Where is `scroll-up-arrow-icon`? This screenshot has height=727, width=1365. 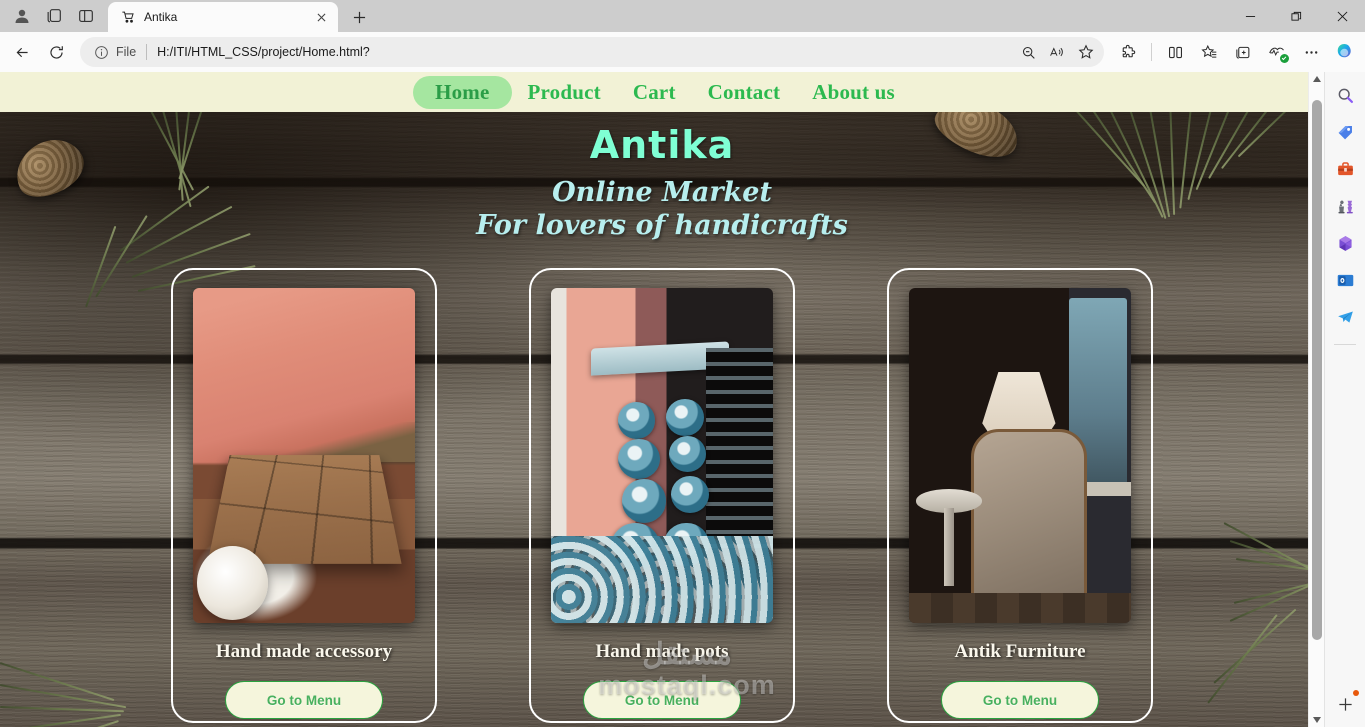 scroll-up-arrow-icon is located at coordinates (1316, 79).